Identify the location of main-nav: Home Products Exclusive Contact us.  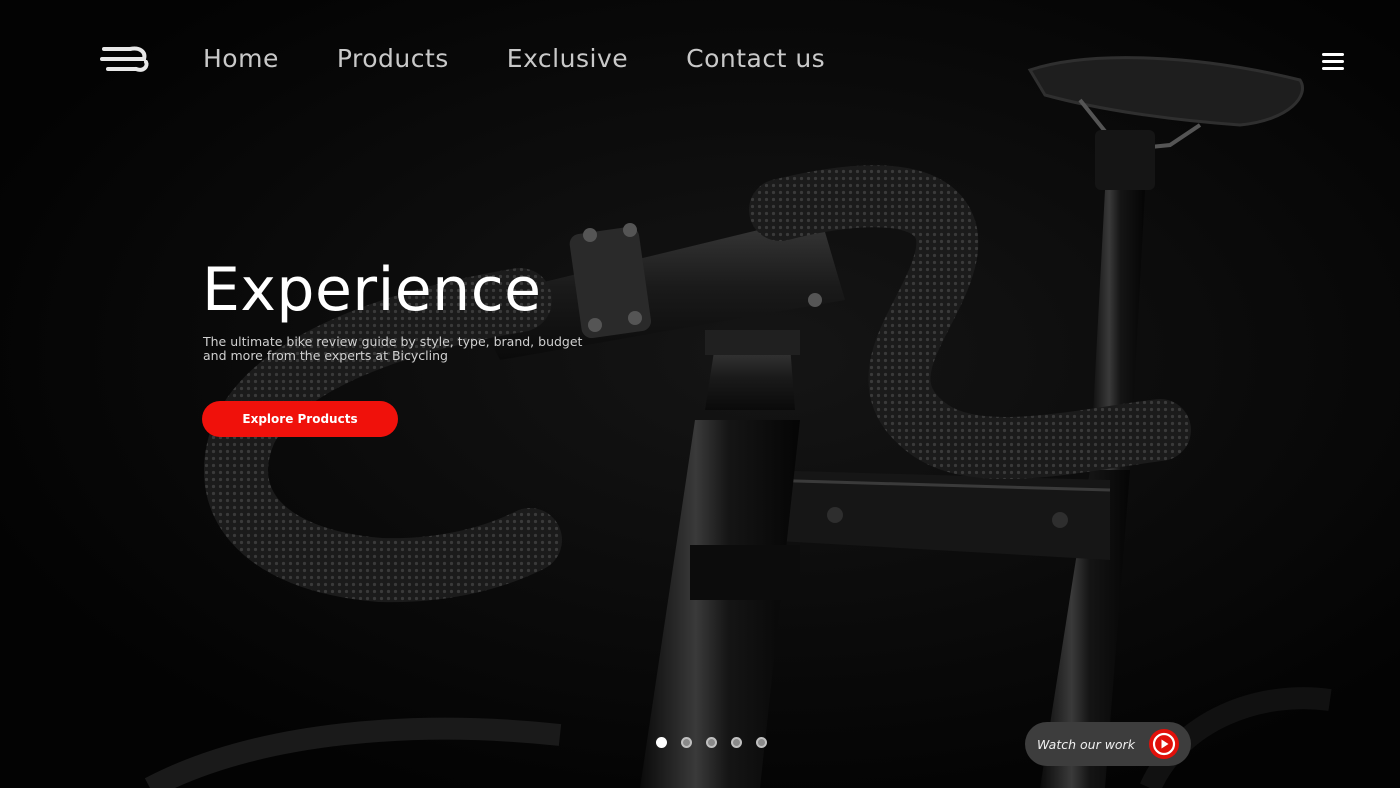
(514, 59).